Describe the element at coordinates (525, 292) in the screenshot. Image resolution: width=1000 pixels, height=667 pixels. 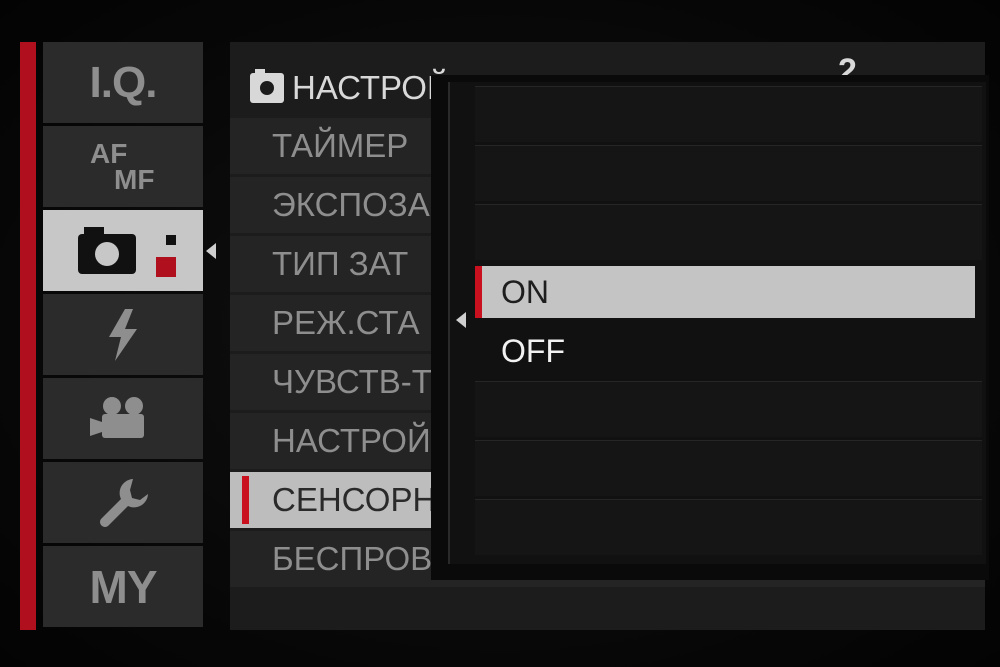
I see `option-label: ON` at that location.